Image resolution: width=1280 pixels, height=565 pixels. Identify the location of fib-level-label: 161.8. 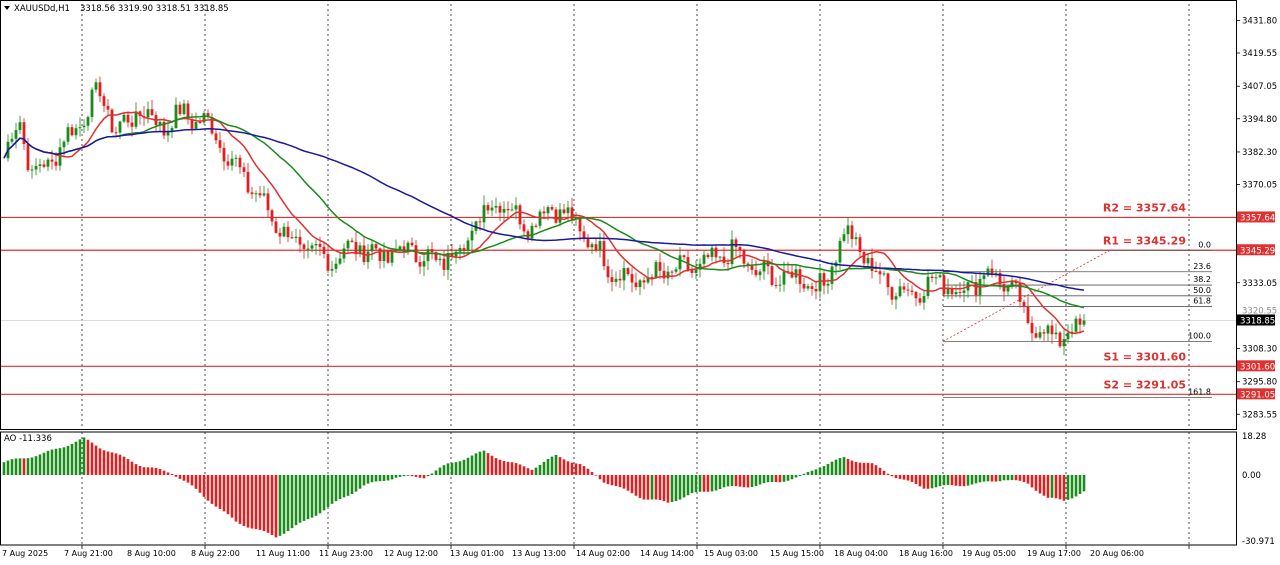
(1199, 392).